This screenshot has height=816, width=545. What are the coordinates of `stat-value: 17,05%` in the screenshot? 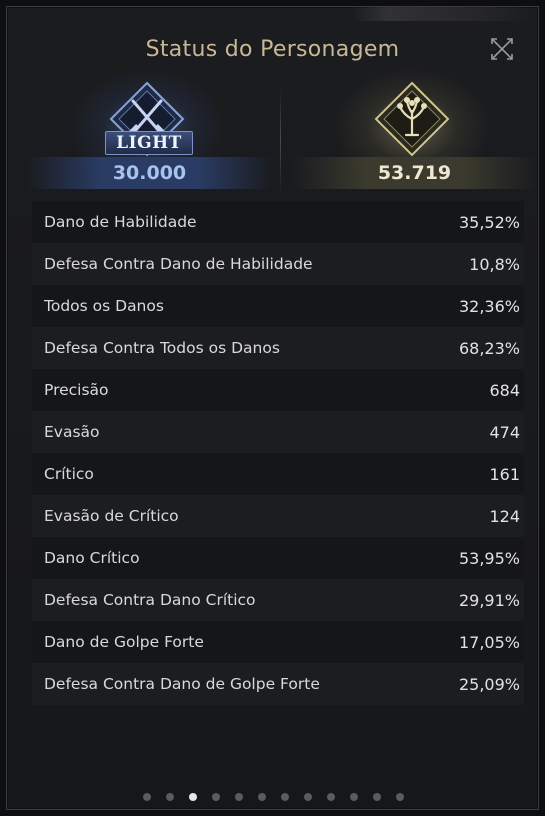 It's located at (489, 642).